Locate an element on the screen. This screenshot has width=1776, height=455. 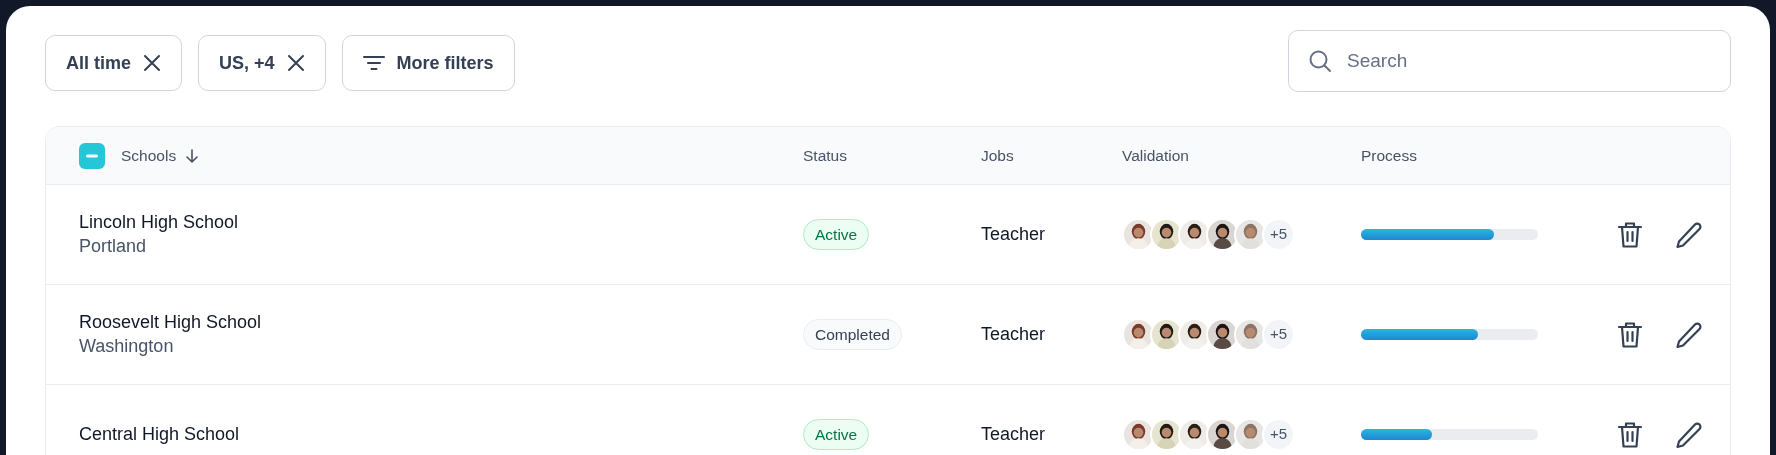
filter-chip: US, +4 is located at coordinates (262, 63).